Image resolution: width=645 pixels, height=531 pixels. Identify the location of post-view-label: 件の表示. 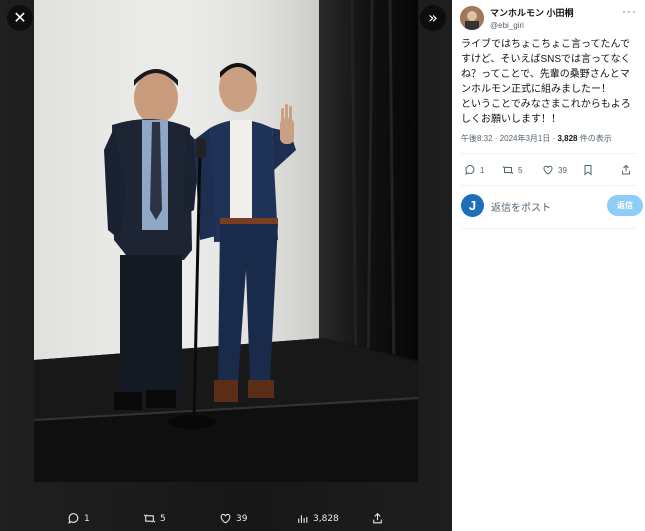
(594, 138).